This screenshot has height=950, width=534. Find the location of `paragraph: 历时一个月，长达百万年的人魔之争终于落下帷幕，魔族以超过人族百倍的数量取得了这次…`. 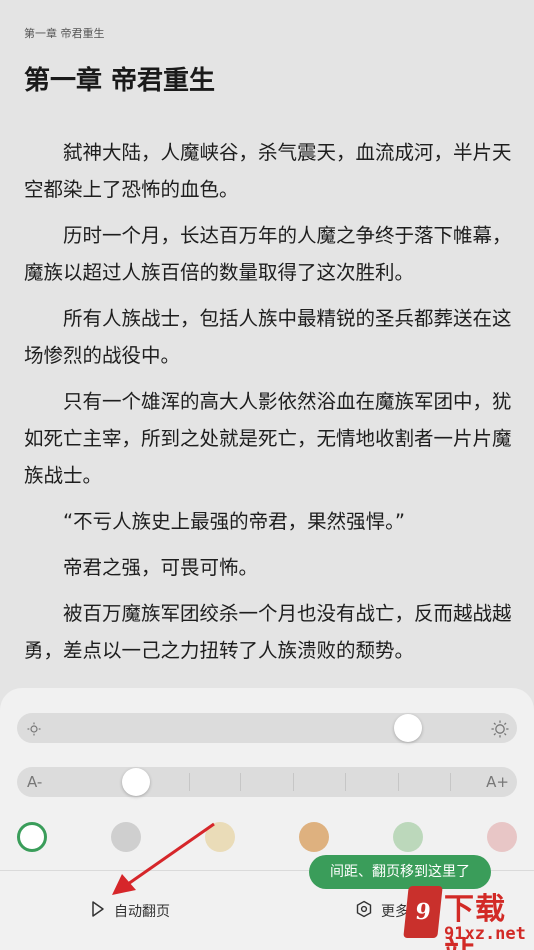

paragraph: 历时一个月，长达百万年的人魔之争终于落下帷幕，魔族以超过人族百倍的数量取得了这次… is located at coordinates (268, 254).